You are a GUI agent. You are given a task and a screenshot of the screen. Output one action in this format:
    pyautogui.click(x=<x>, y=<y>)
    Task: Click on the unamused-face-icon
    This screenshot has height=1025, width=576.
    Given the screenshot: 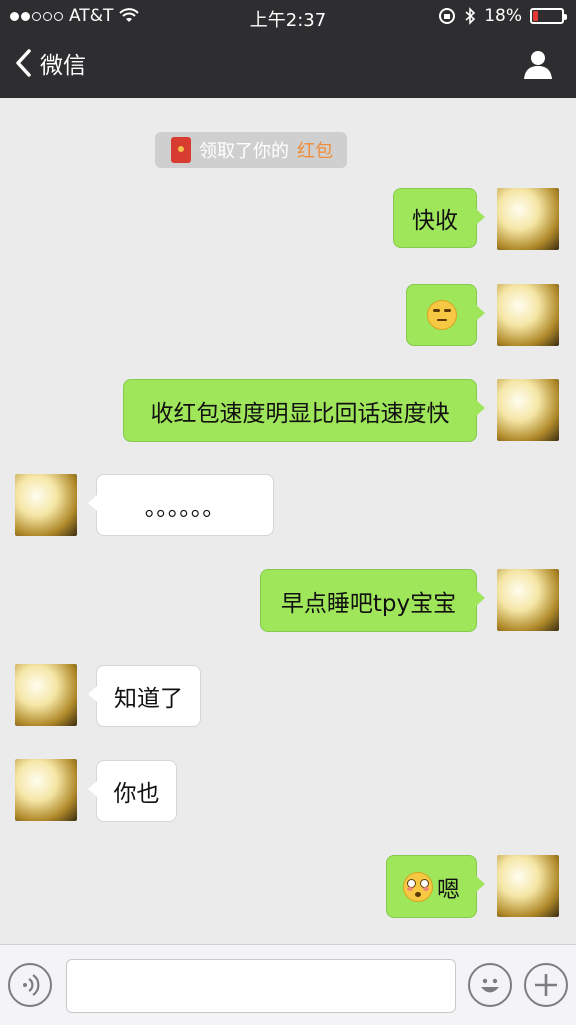 What is the action you would take?
    pyautogui.click(x=441, y=315)
    